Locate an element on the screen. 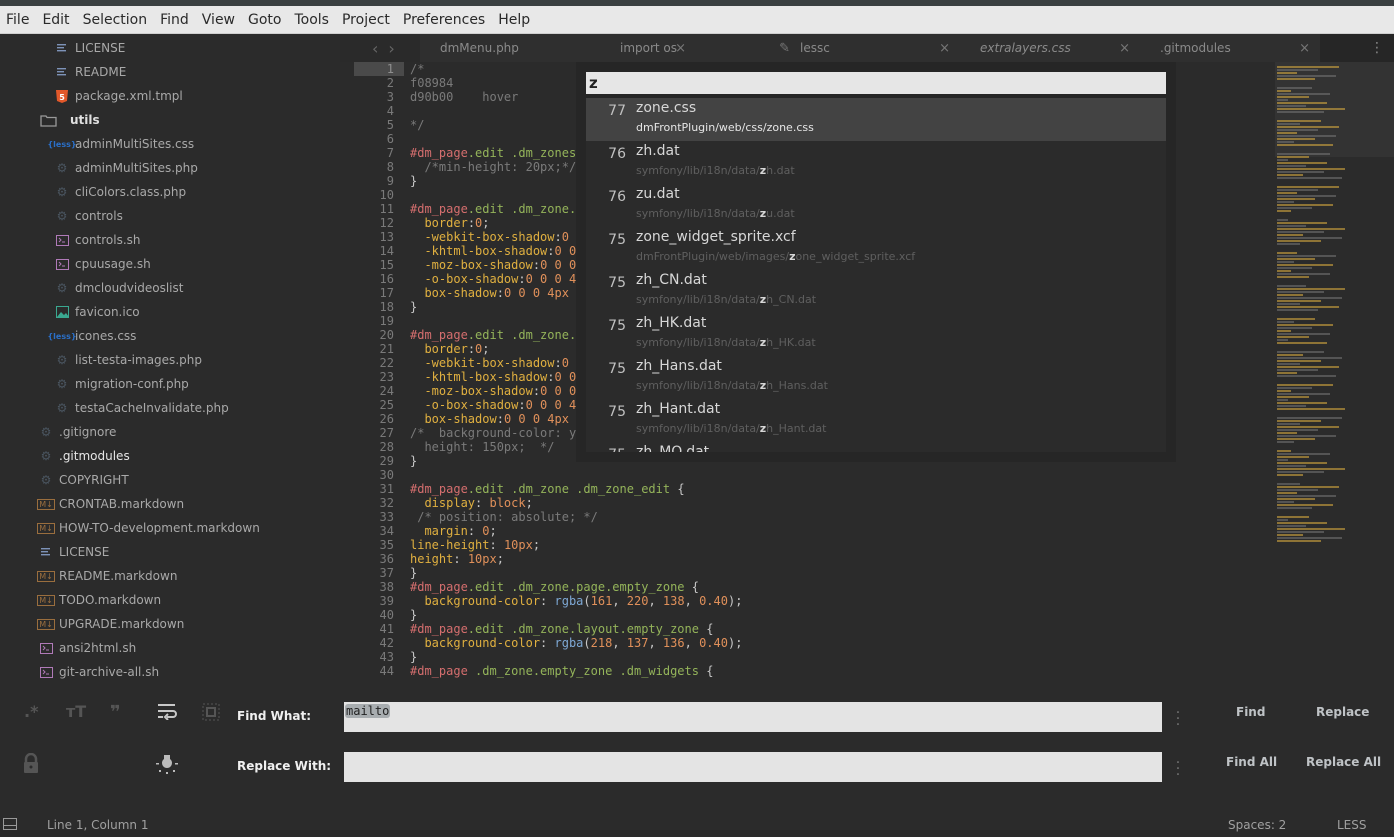 Image resolution: width=1394 pixels, height=837 pixels. menu-edit: Edit is located at coordinates (56, 20).